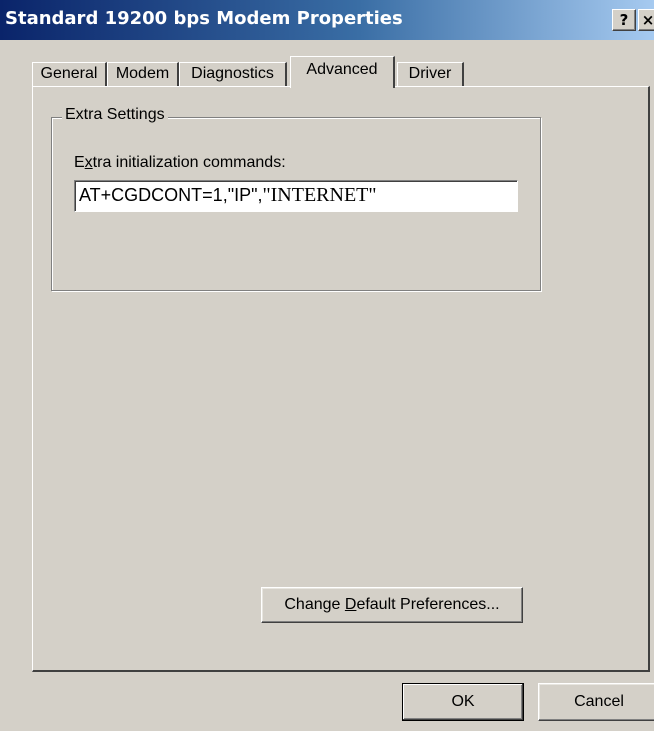 This screenshot has height=731, width=654. Describe the element at coordinates (463, 702) in the screenshot. I see `ok-button: OK` at that location.